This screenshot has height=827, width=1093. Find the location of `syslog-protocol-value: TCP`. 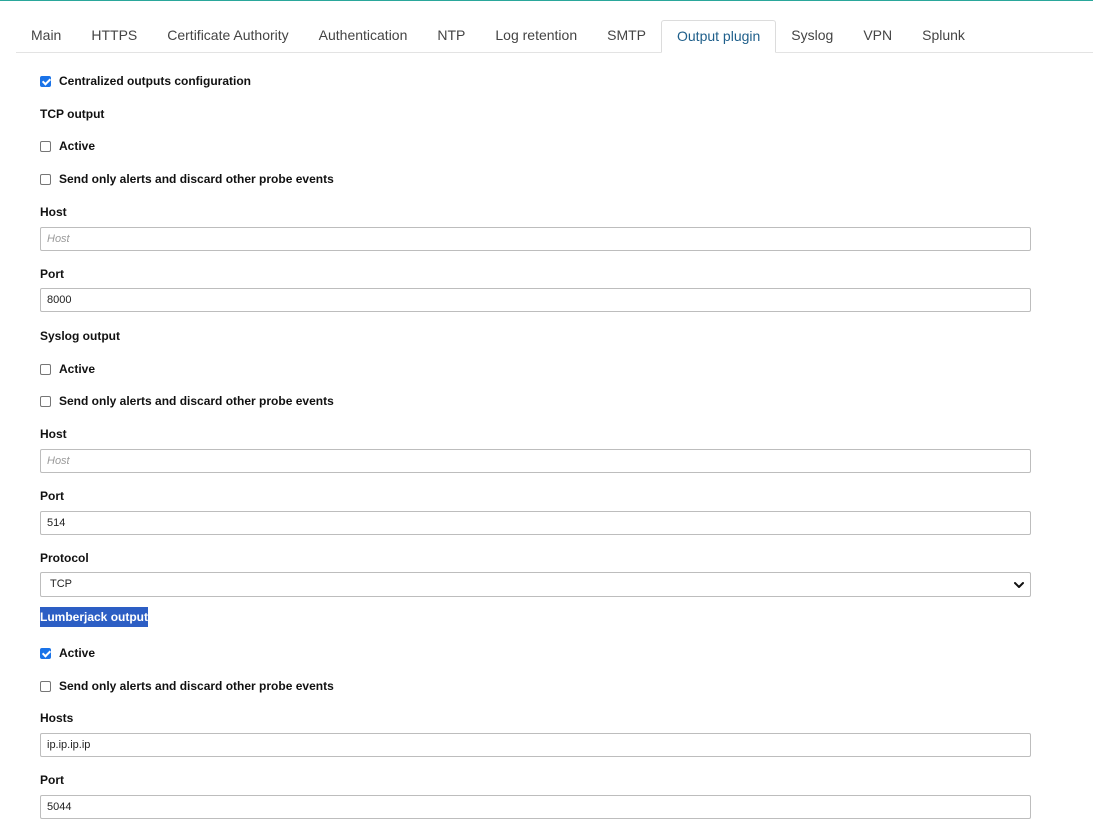

syslog-protocol-value: TCP is located at coordinates (61, 584).